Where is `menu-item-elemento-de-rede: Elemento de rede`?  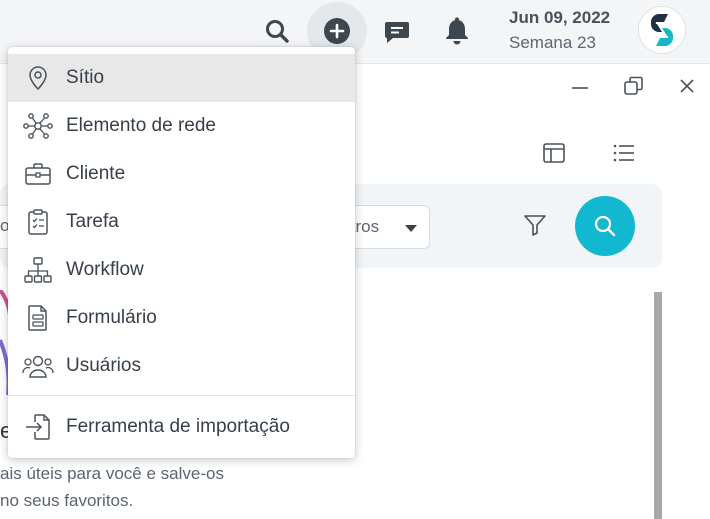 menu-item-elemento-de-rede: Elemento de rede is located at coordinates (181, 126).